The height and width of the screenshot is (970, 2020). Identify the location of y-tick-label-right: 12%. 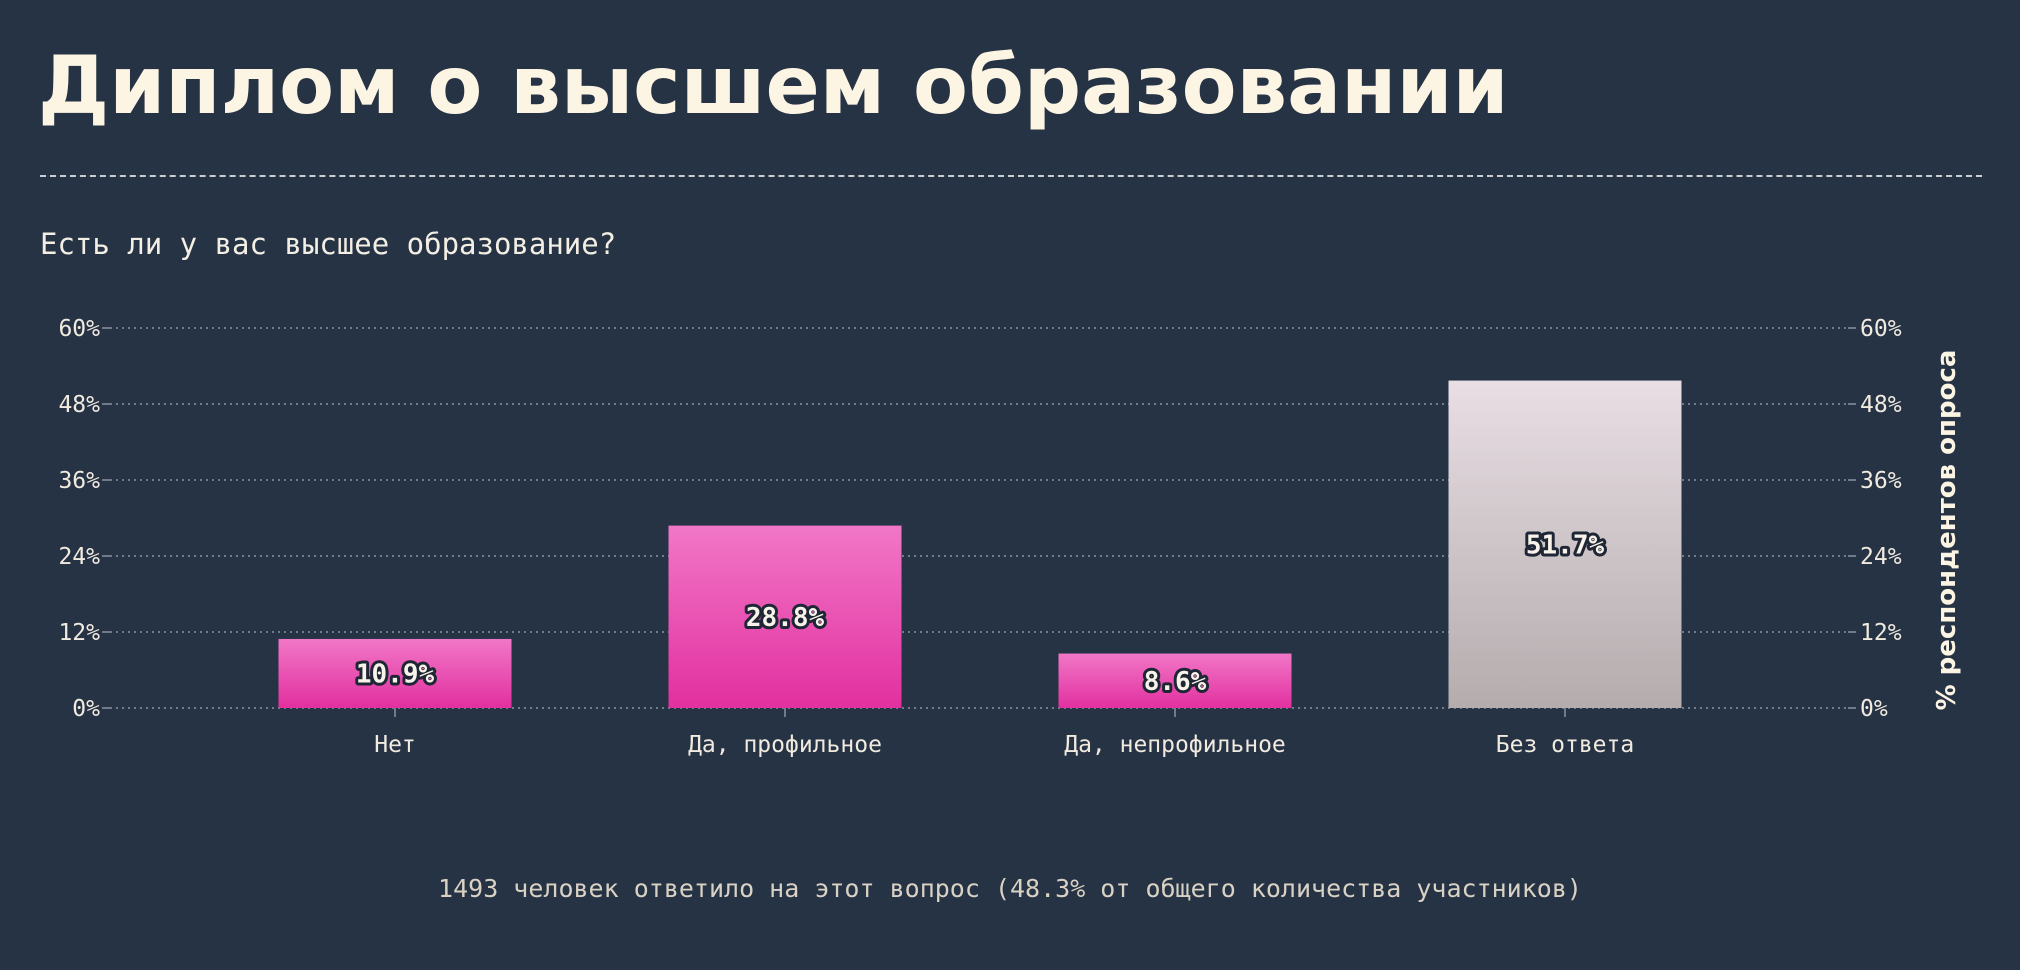
(1881, 633).